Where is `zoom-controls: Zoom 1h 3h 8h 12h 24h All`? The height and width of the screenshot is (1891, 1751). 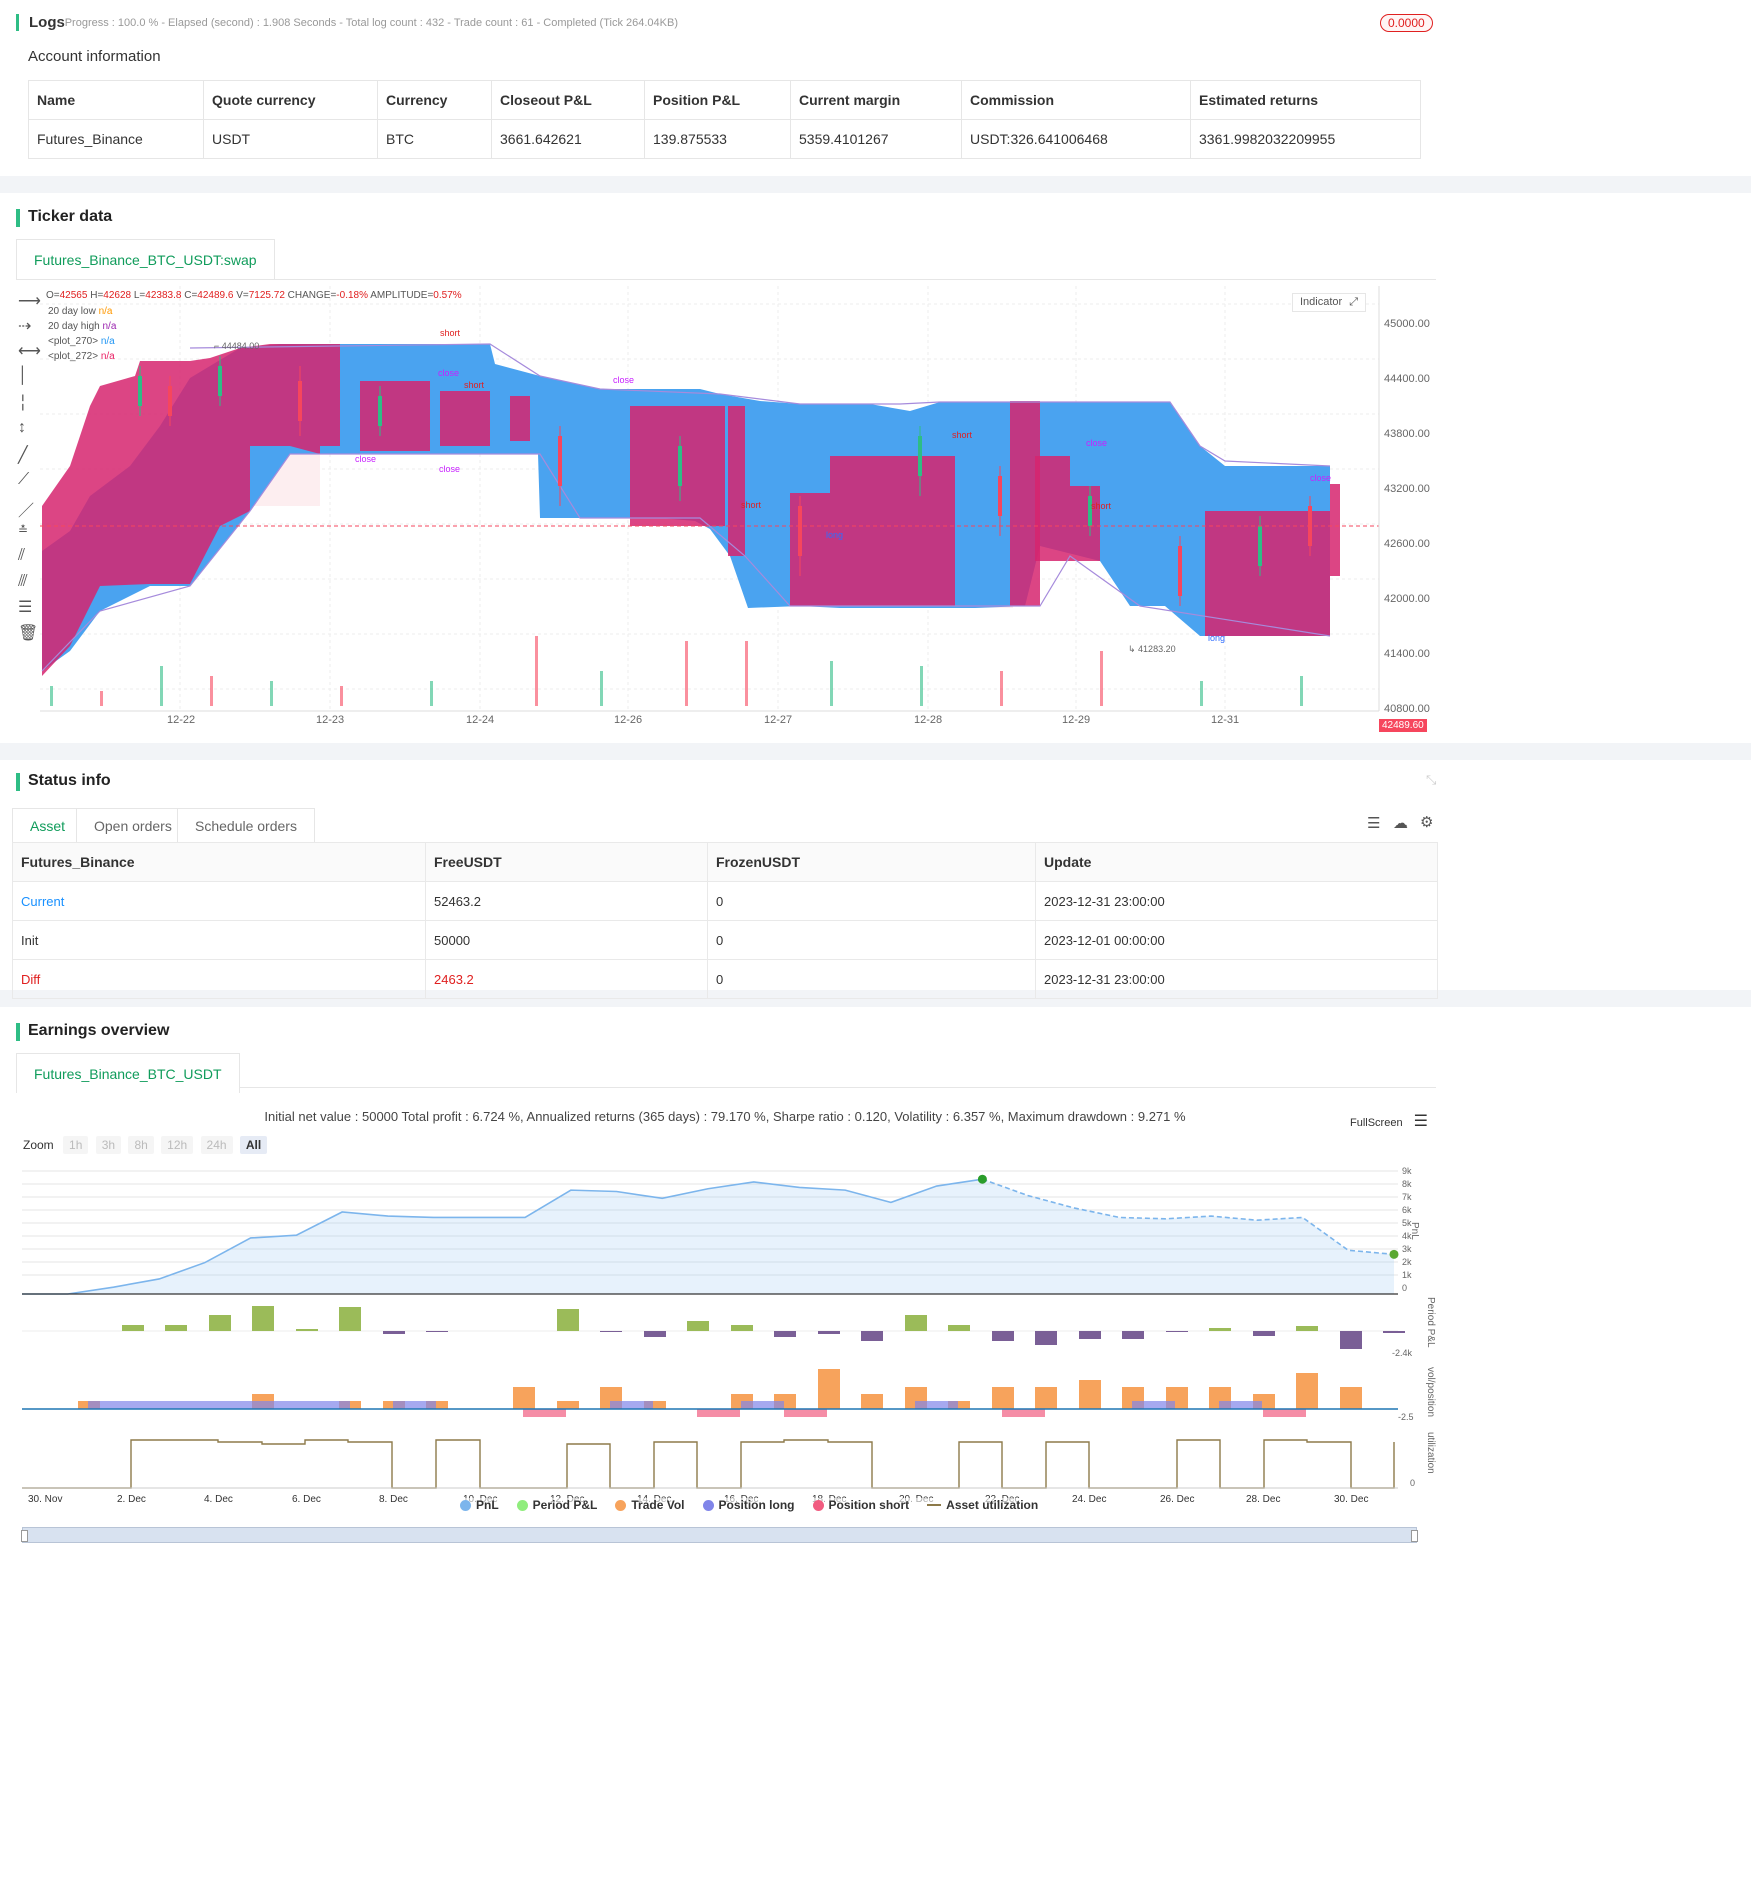
zoom-controls: Zoom 1h 3h 8h 12h 24h All is located at coordinates (147, 1145).